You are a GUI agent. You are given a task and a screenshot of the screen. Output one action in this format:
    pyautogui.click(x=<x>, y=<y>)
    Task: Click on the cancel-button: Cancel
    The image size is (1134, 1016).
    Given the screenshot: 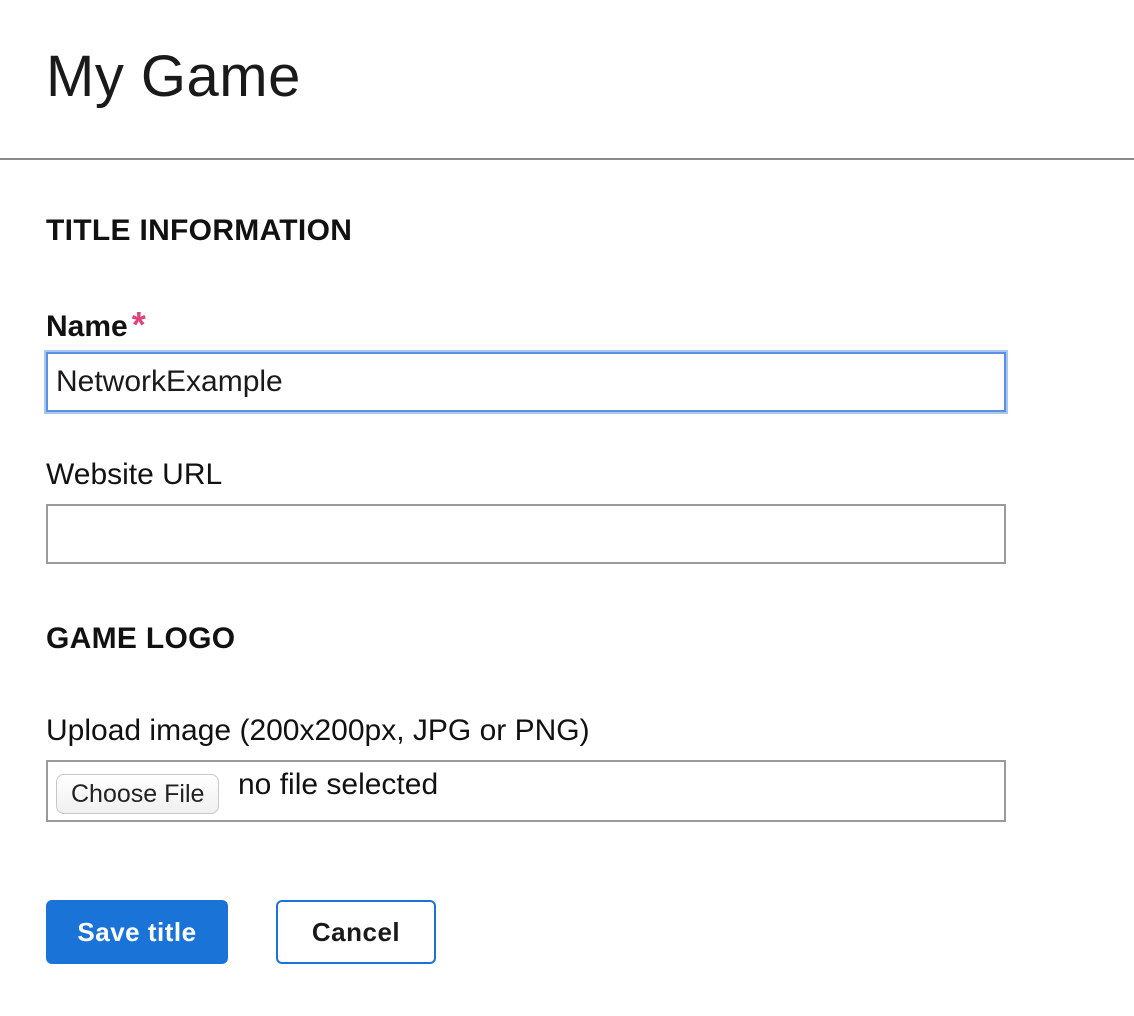 What is the action you would take?
    pyautogui.click(x=356, y=932)
    